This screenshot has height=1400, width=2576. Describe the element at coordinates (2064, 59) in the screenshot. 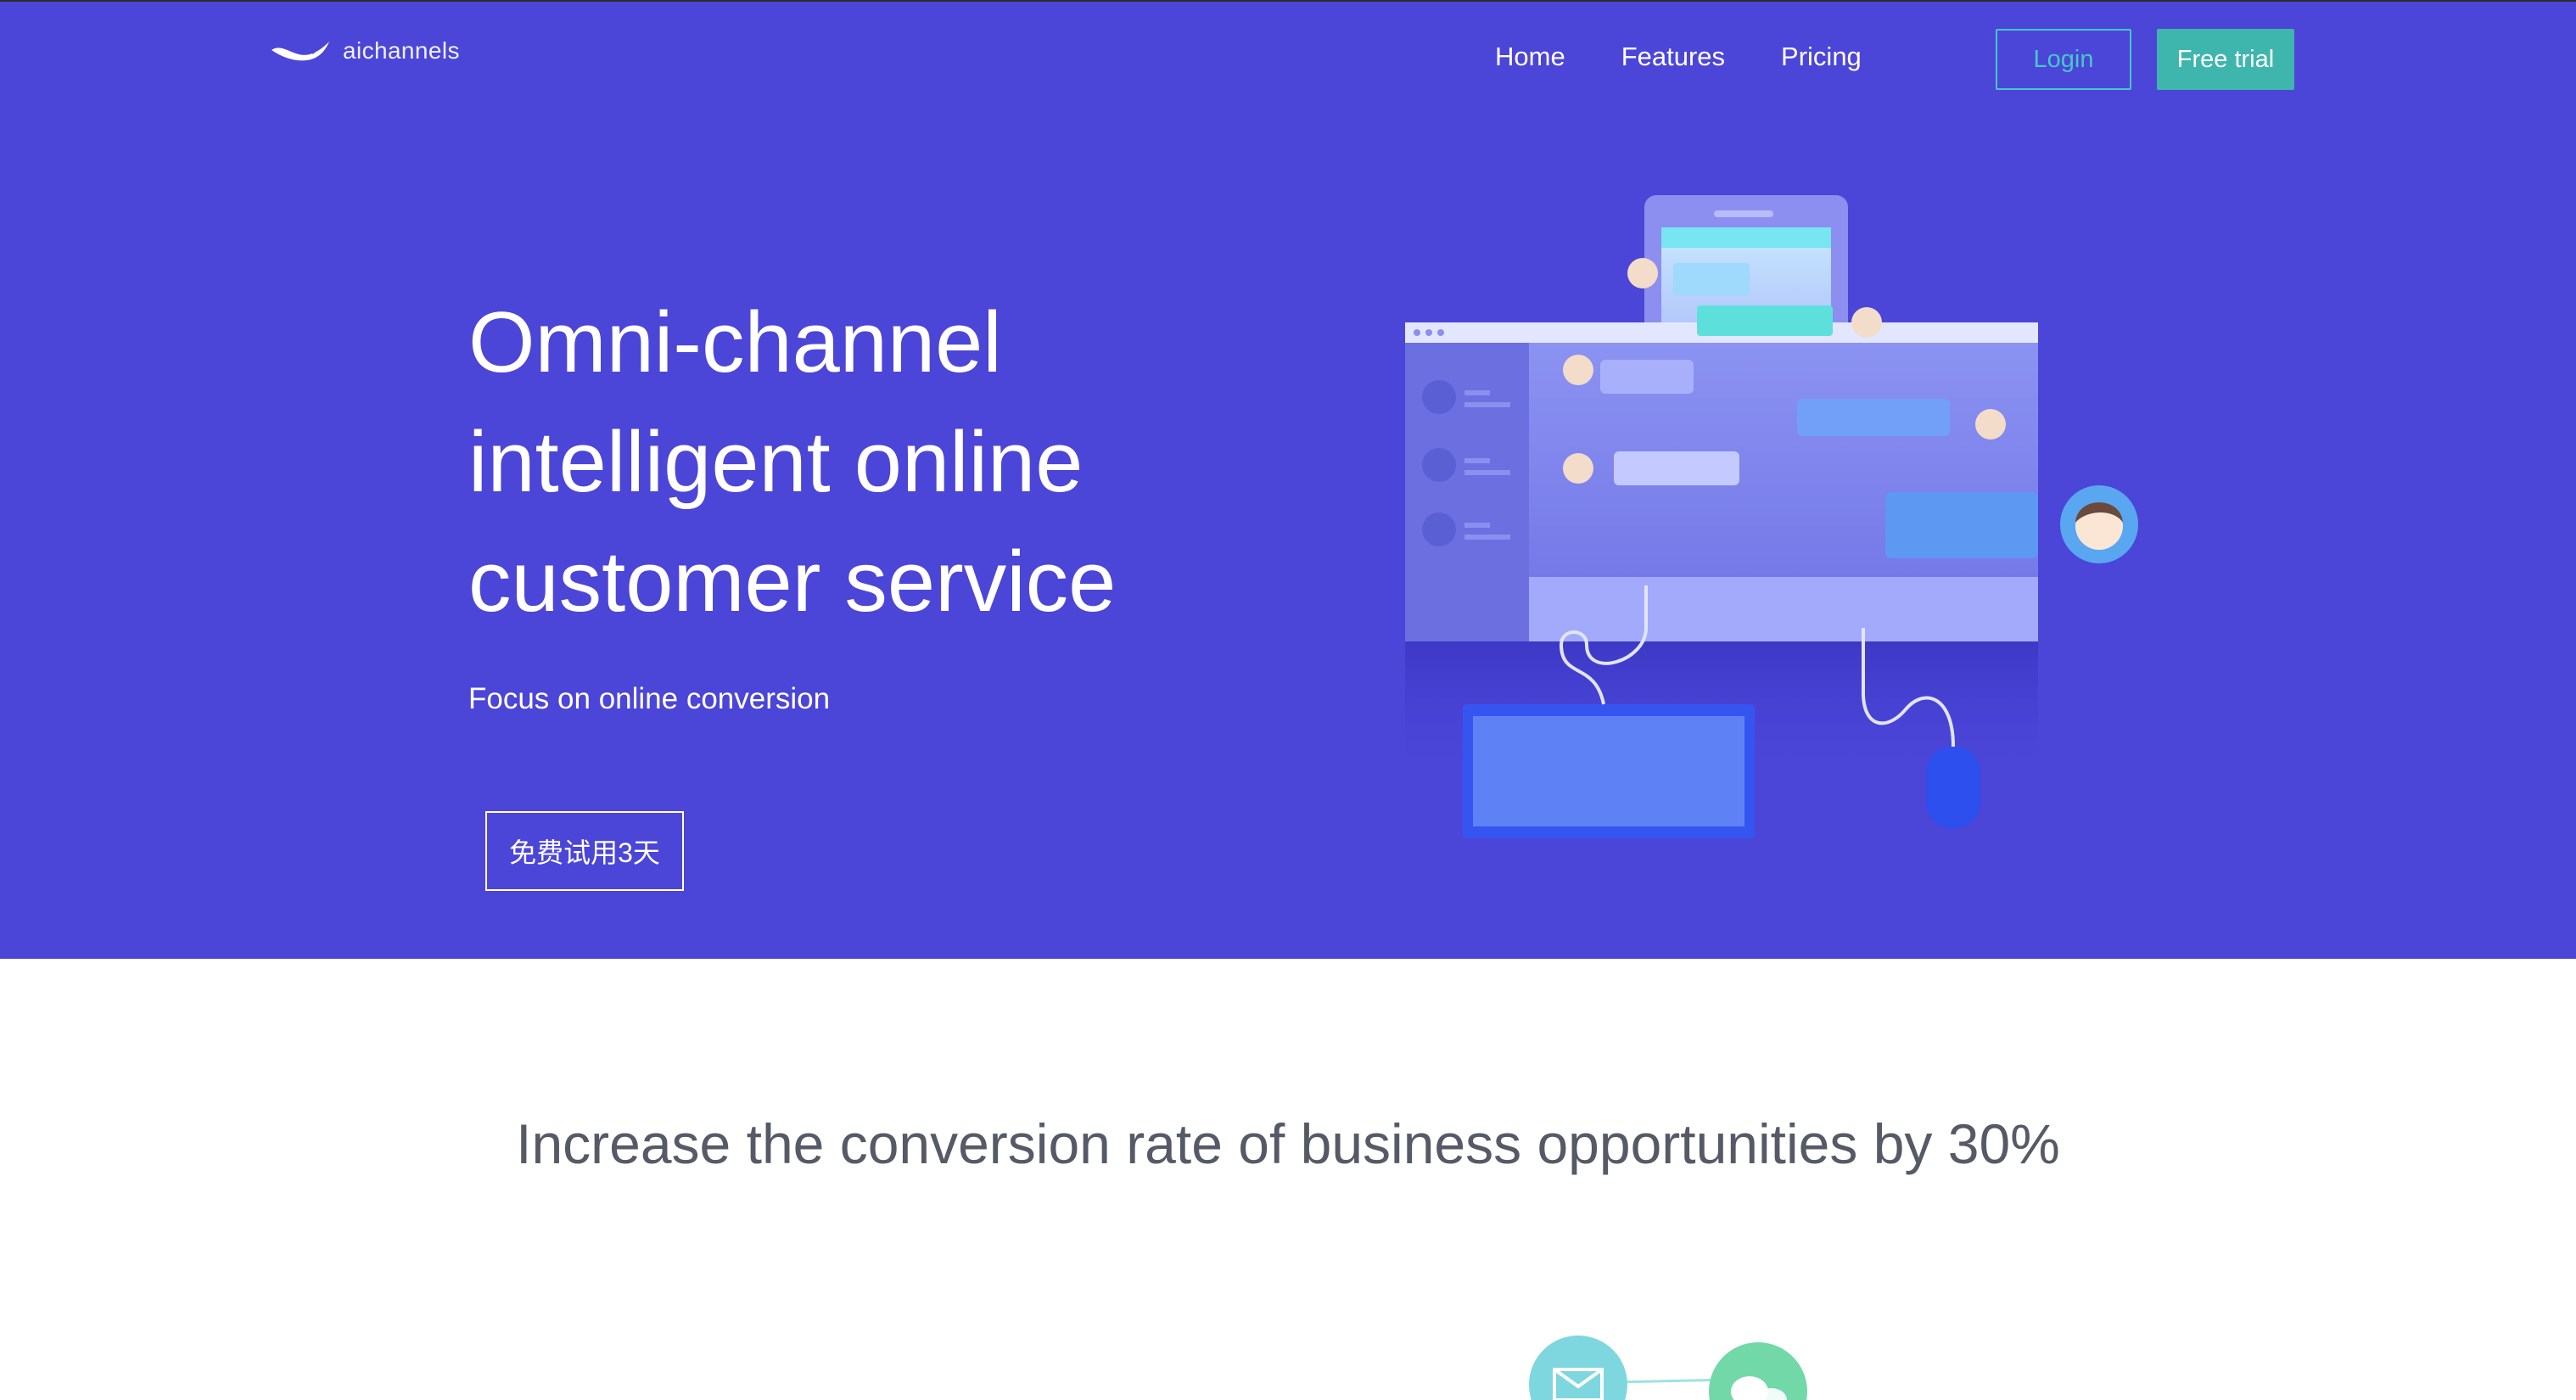

I see `login-button: Login` at that location.